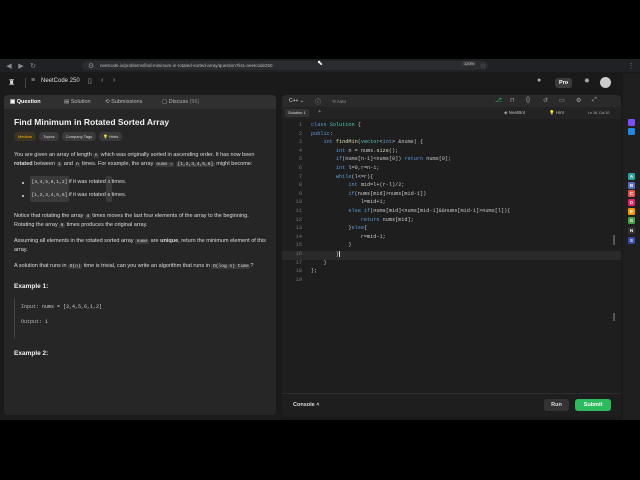  I want to click on reload-icon: ↻, so click(33, 66).